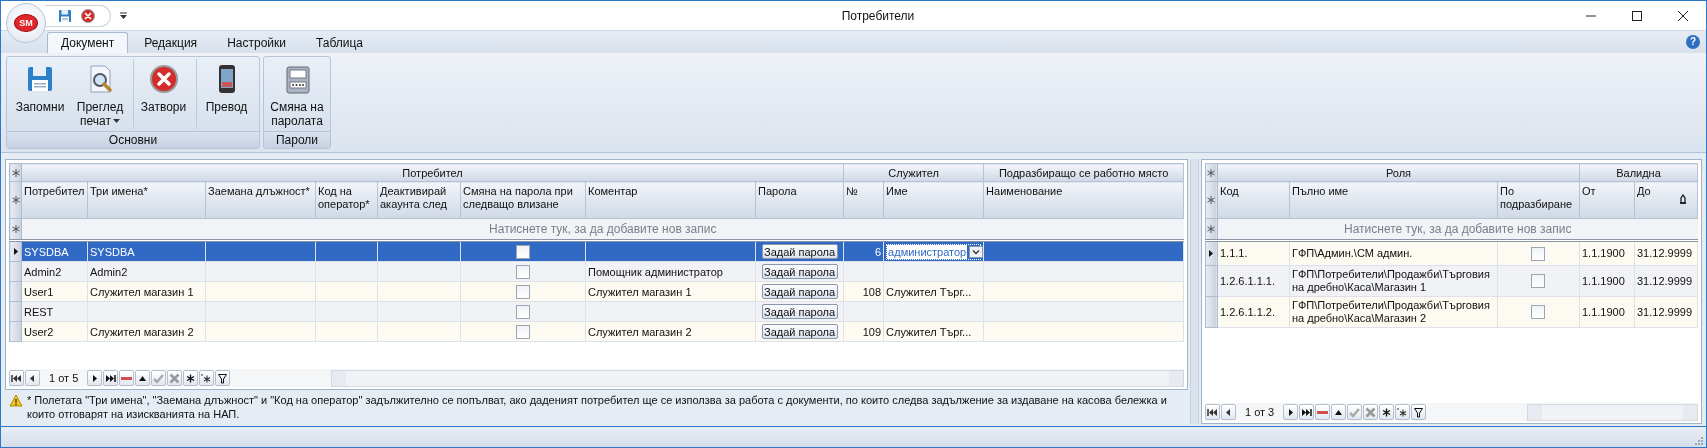 This screenshot has width=1707, height=448. I want to click on filter-icon, so click(223, 378).